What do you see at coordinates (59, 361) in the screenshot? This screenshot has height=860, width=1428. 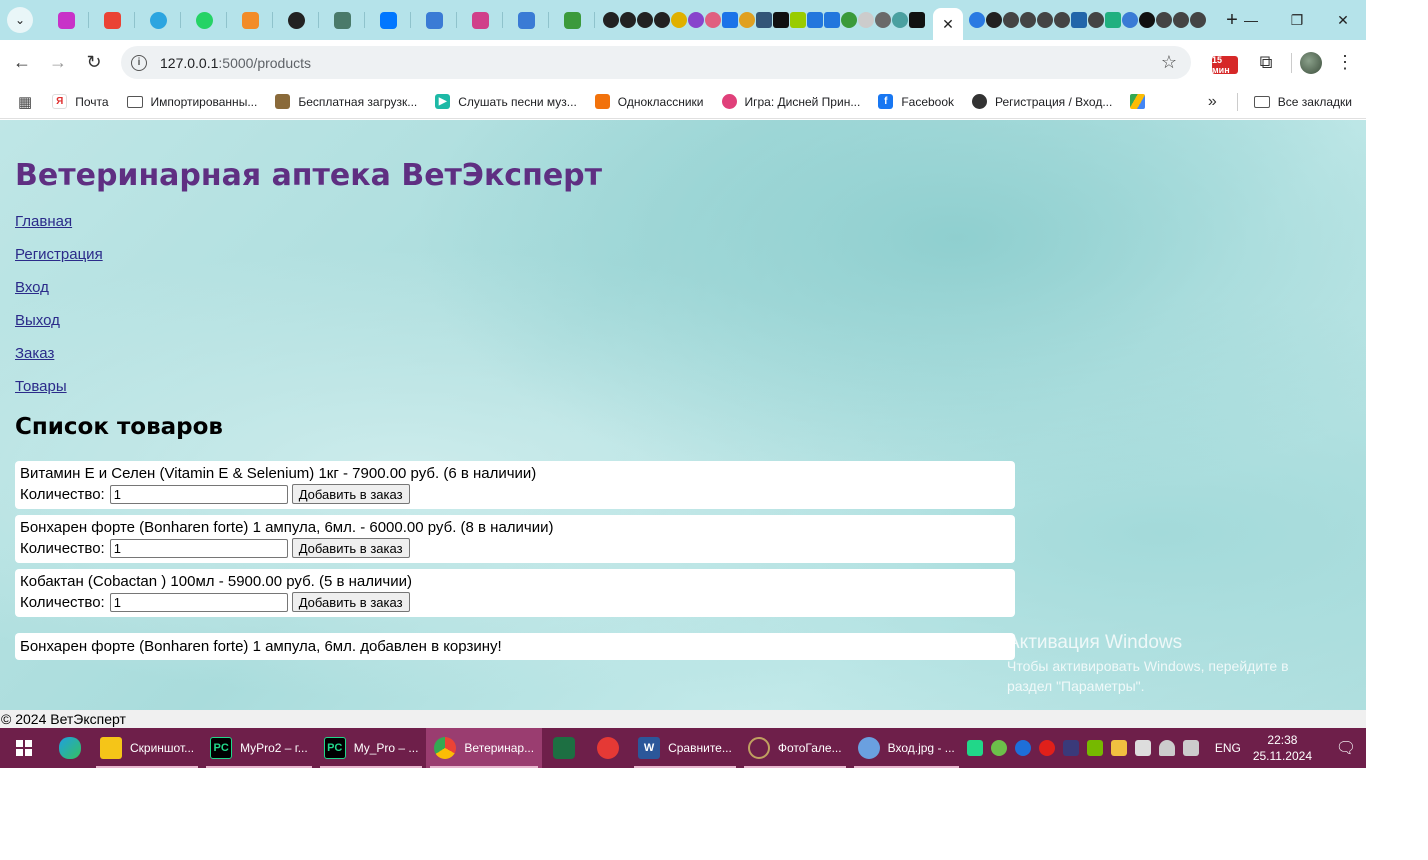 I see `nav-link-order: Заказ` at bounding box center [59, 361].